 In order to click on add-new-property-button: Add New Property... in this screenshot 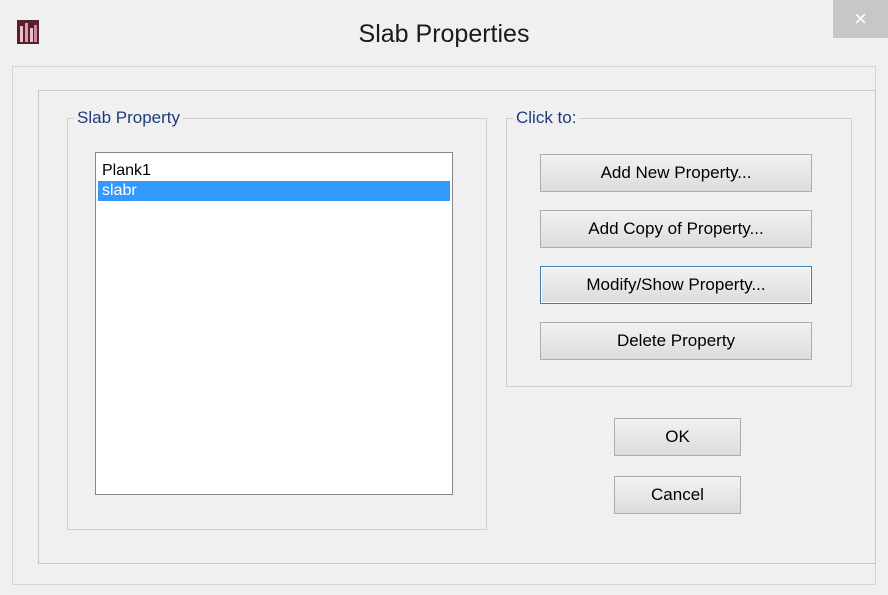, I will do `click(676, 173)`.